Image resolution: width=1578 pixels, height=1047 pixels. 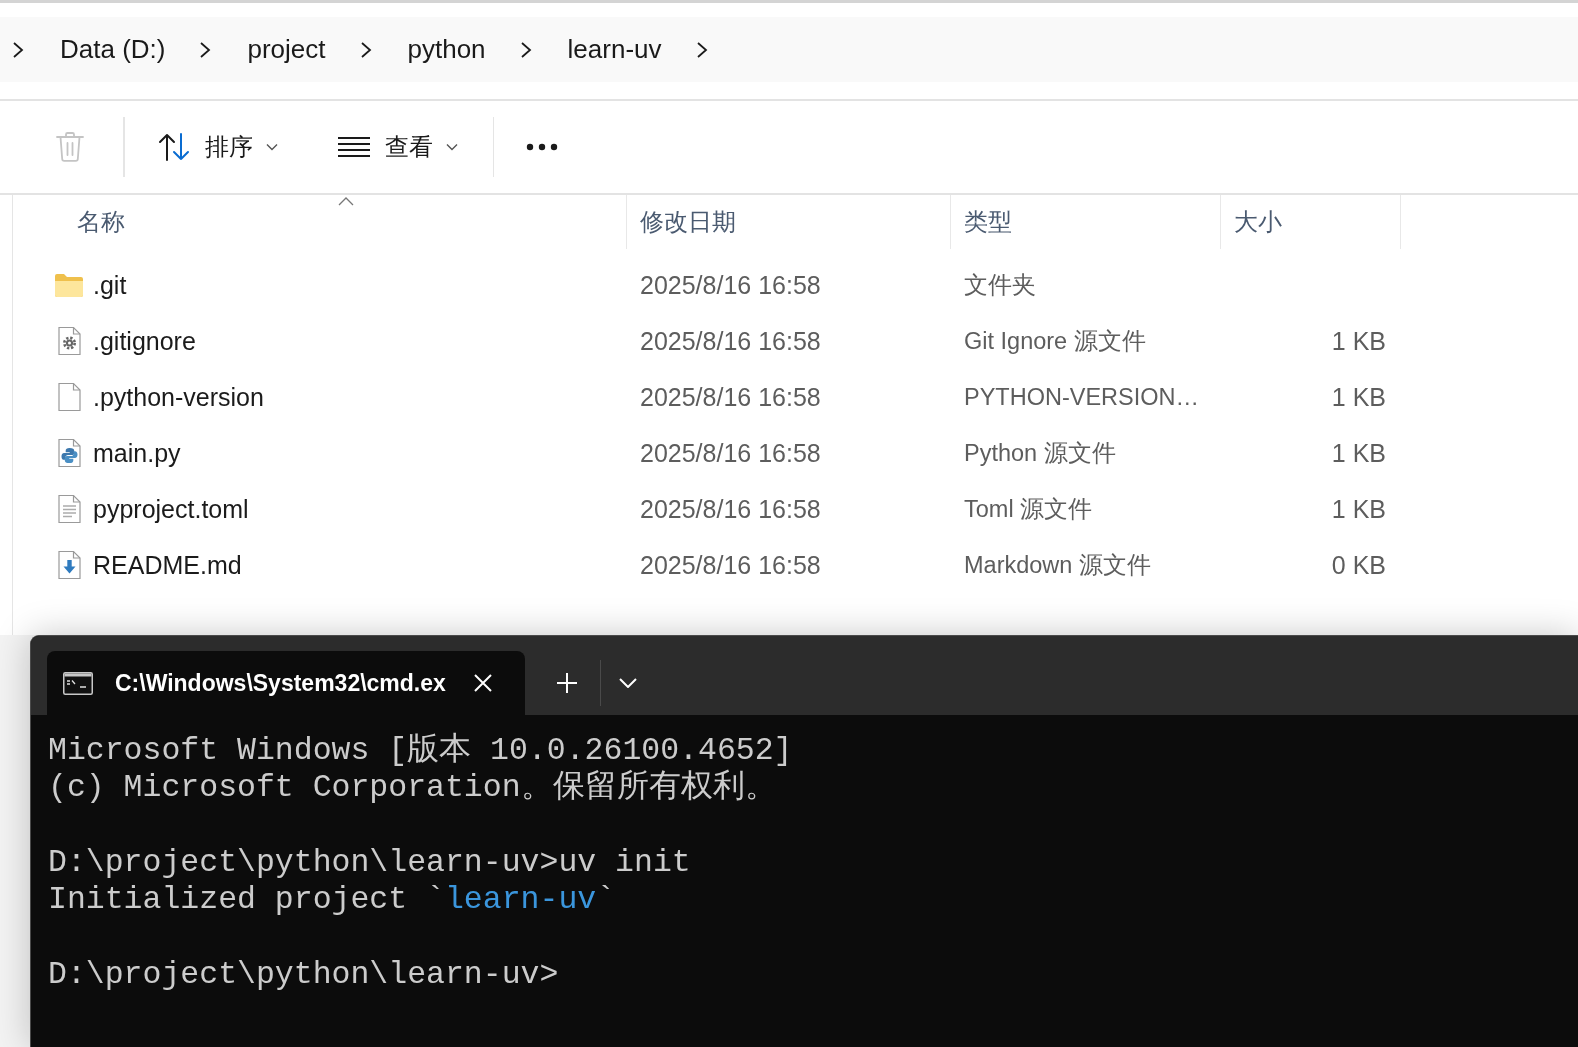 What do you see at coordinates (446, 49) in the screenshot?
I see `breadcrumb-item: python` at bounding box center [446, 49].